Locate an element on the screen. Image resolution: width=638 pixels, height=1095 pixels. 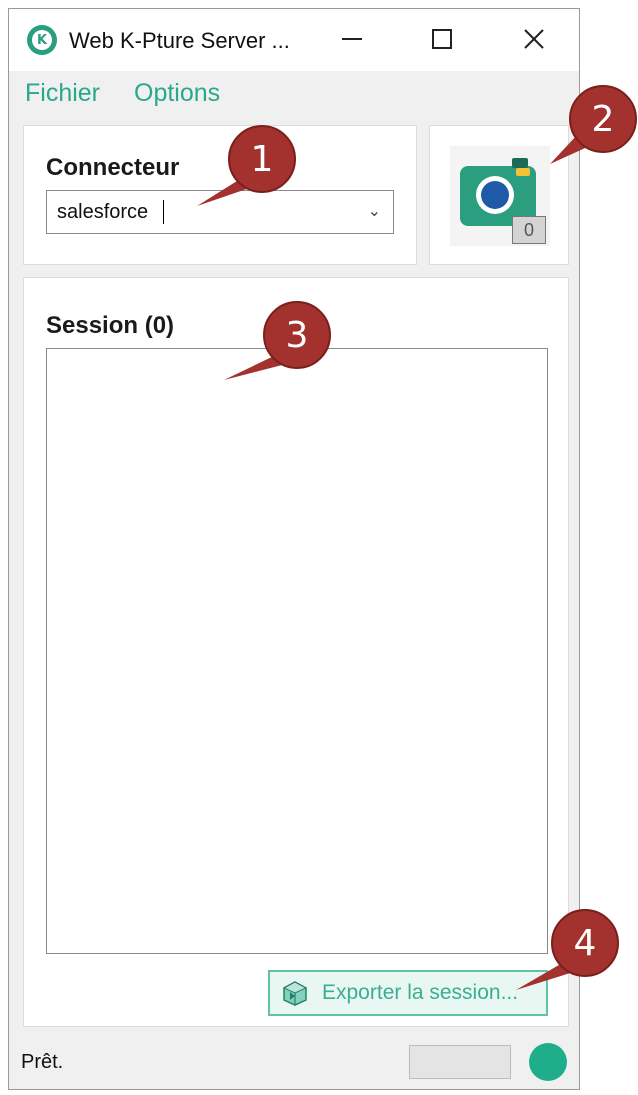
app-logo-icon: K is located at coordinates (42, 40).